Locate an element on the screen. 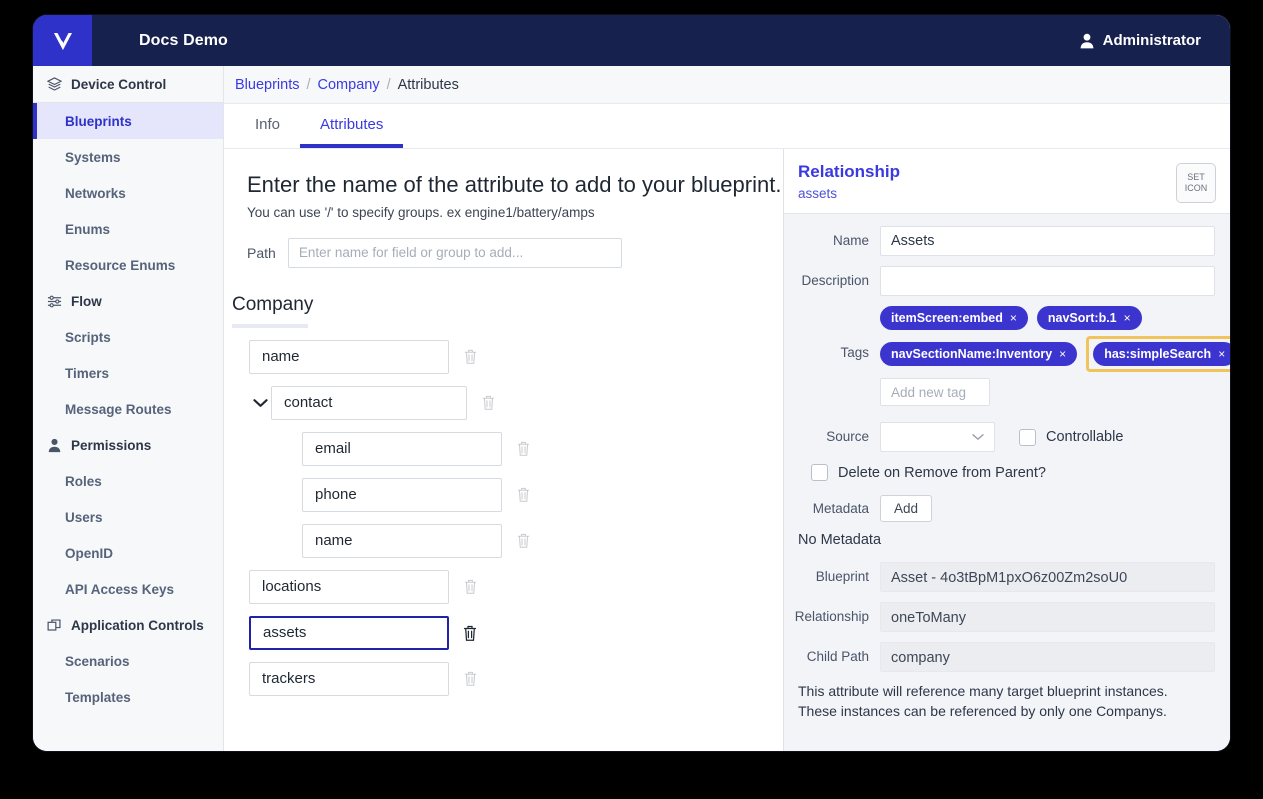  sidebar-item-timers: Timers is located at coordinates (128, 373).